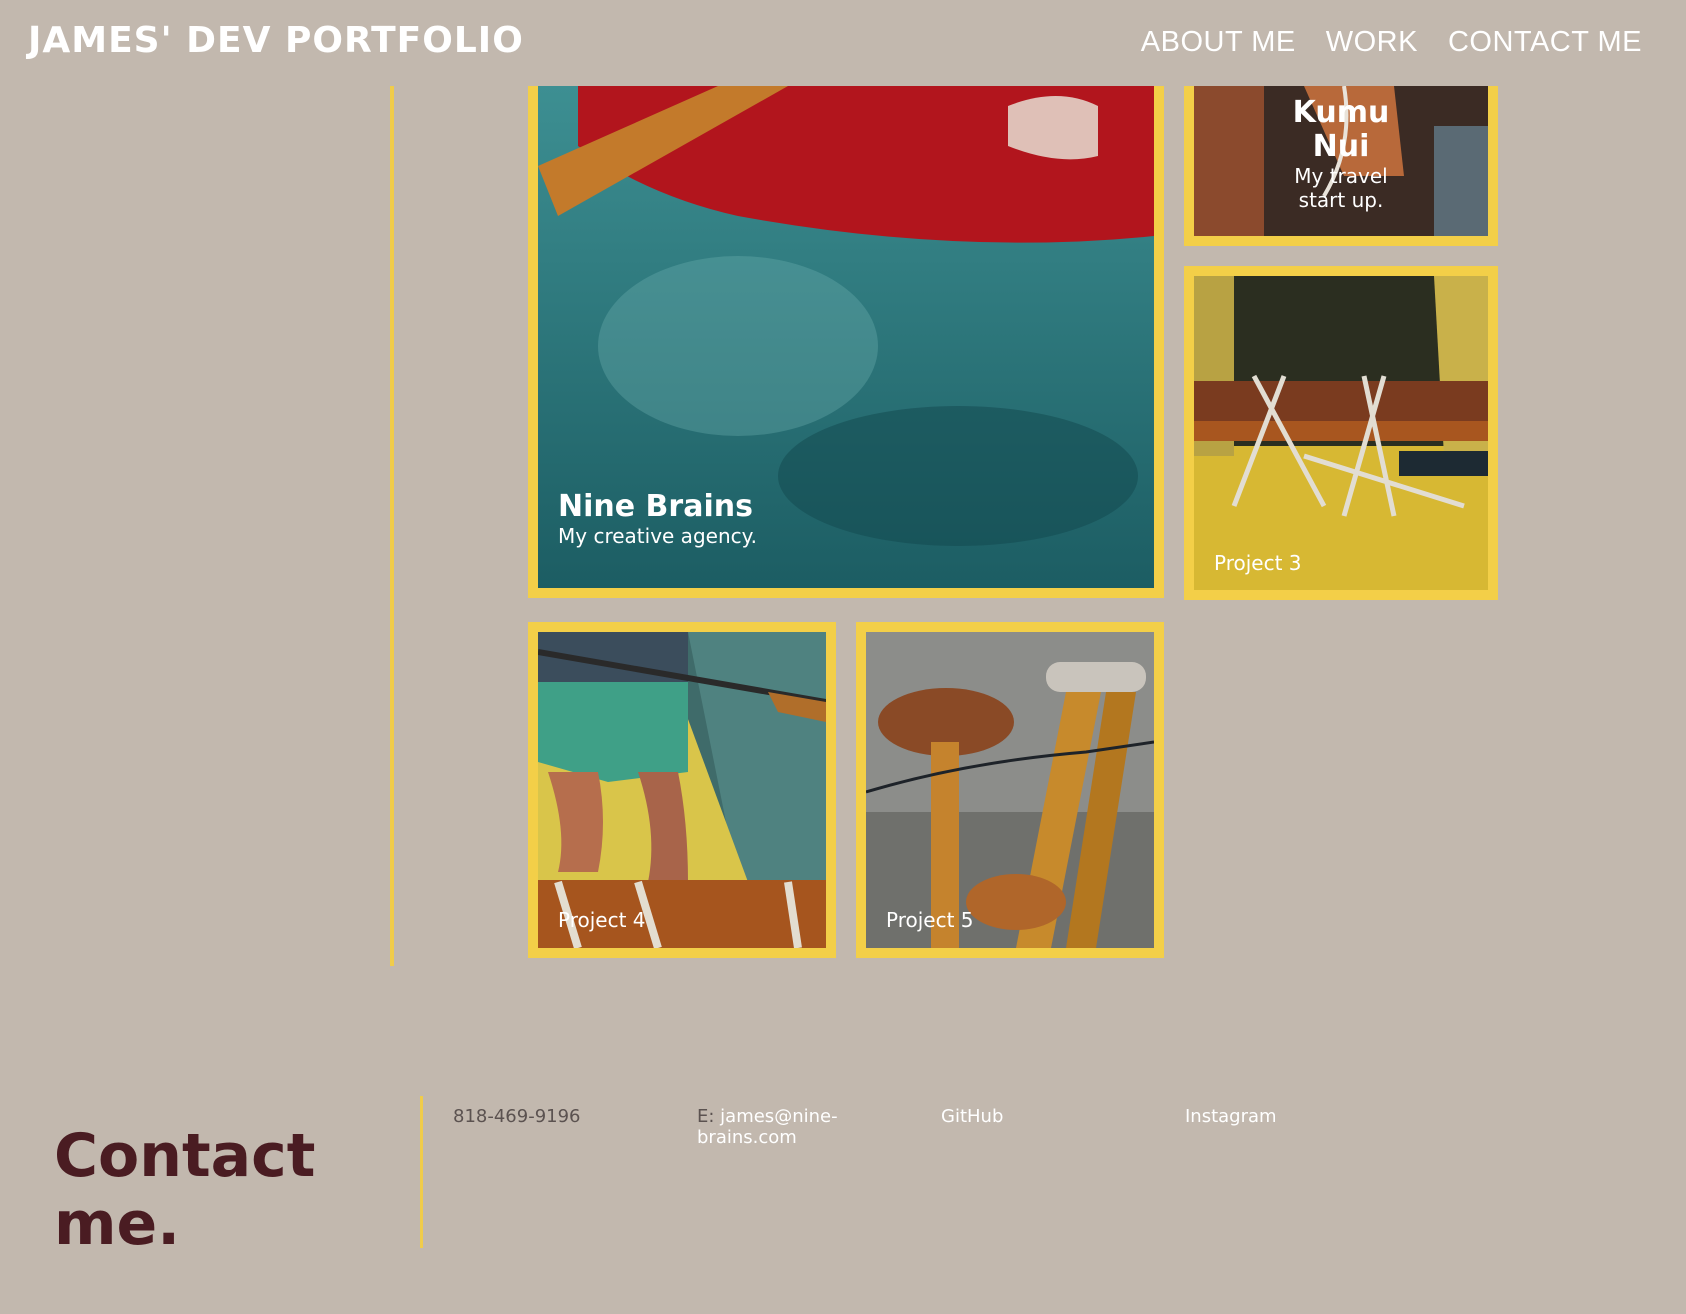  I want to click on instagram-link: Instagram, so click(1285, 1116).